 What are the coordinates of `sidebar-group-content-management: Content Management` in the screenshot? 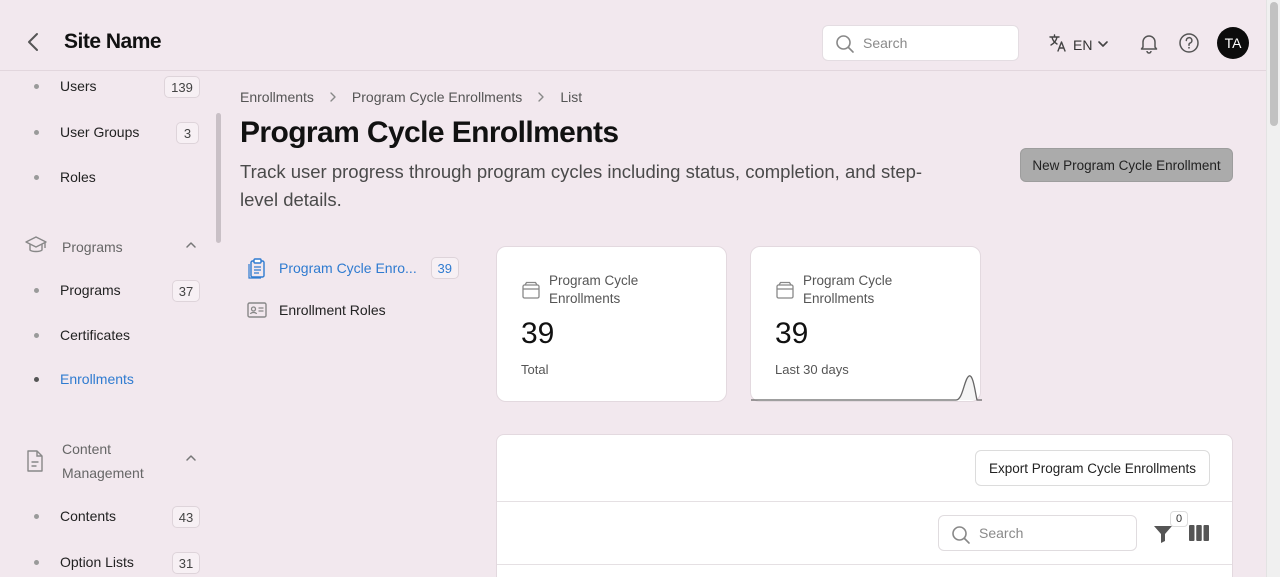 It's located at (84, 461).